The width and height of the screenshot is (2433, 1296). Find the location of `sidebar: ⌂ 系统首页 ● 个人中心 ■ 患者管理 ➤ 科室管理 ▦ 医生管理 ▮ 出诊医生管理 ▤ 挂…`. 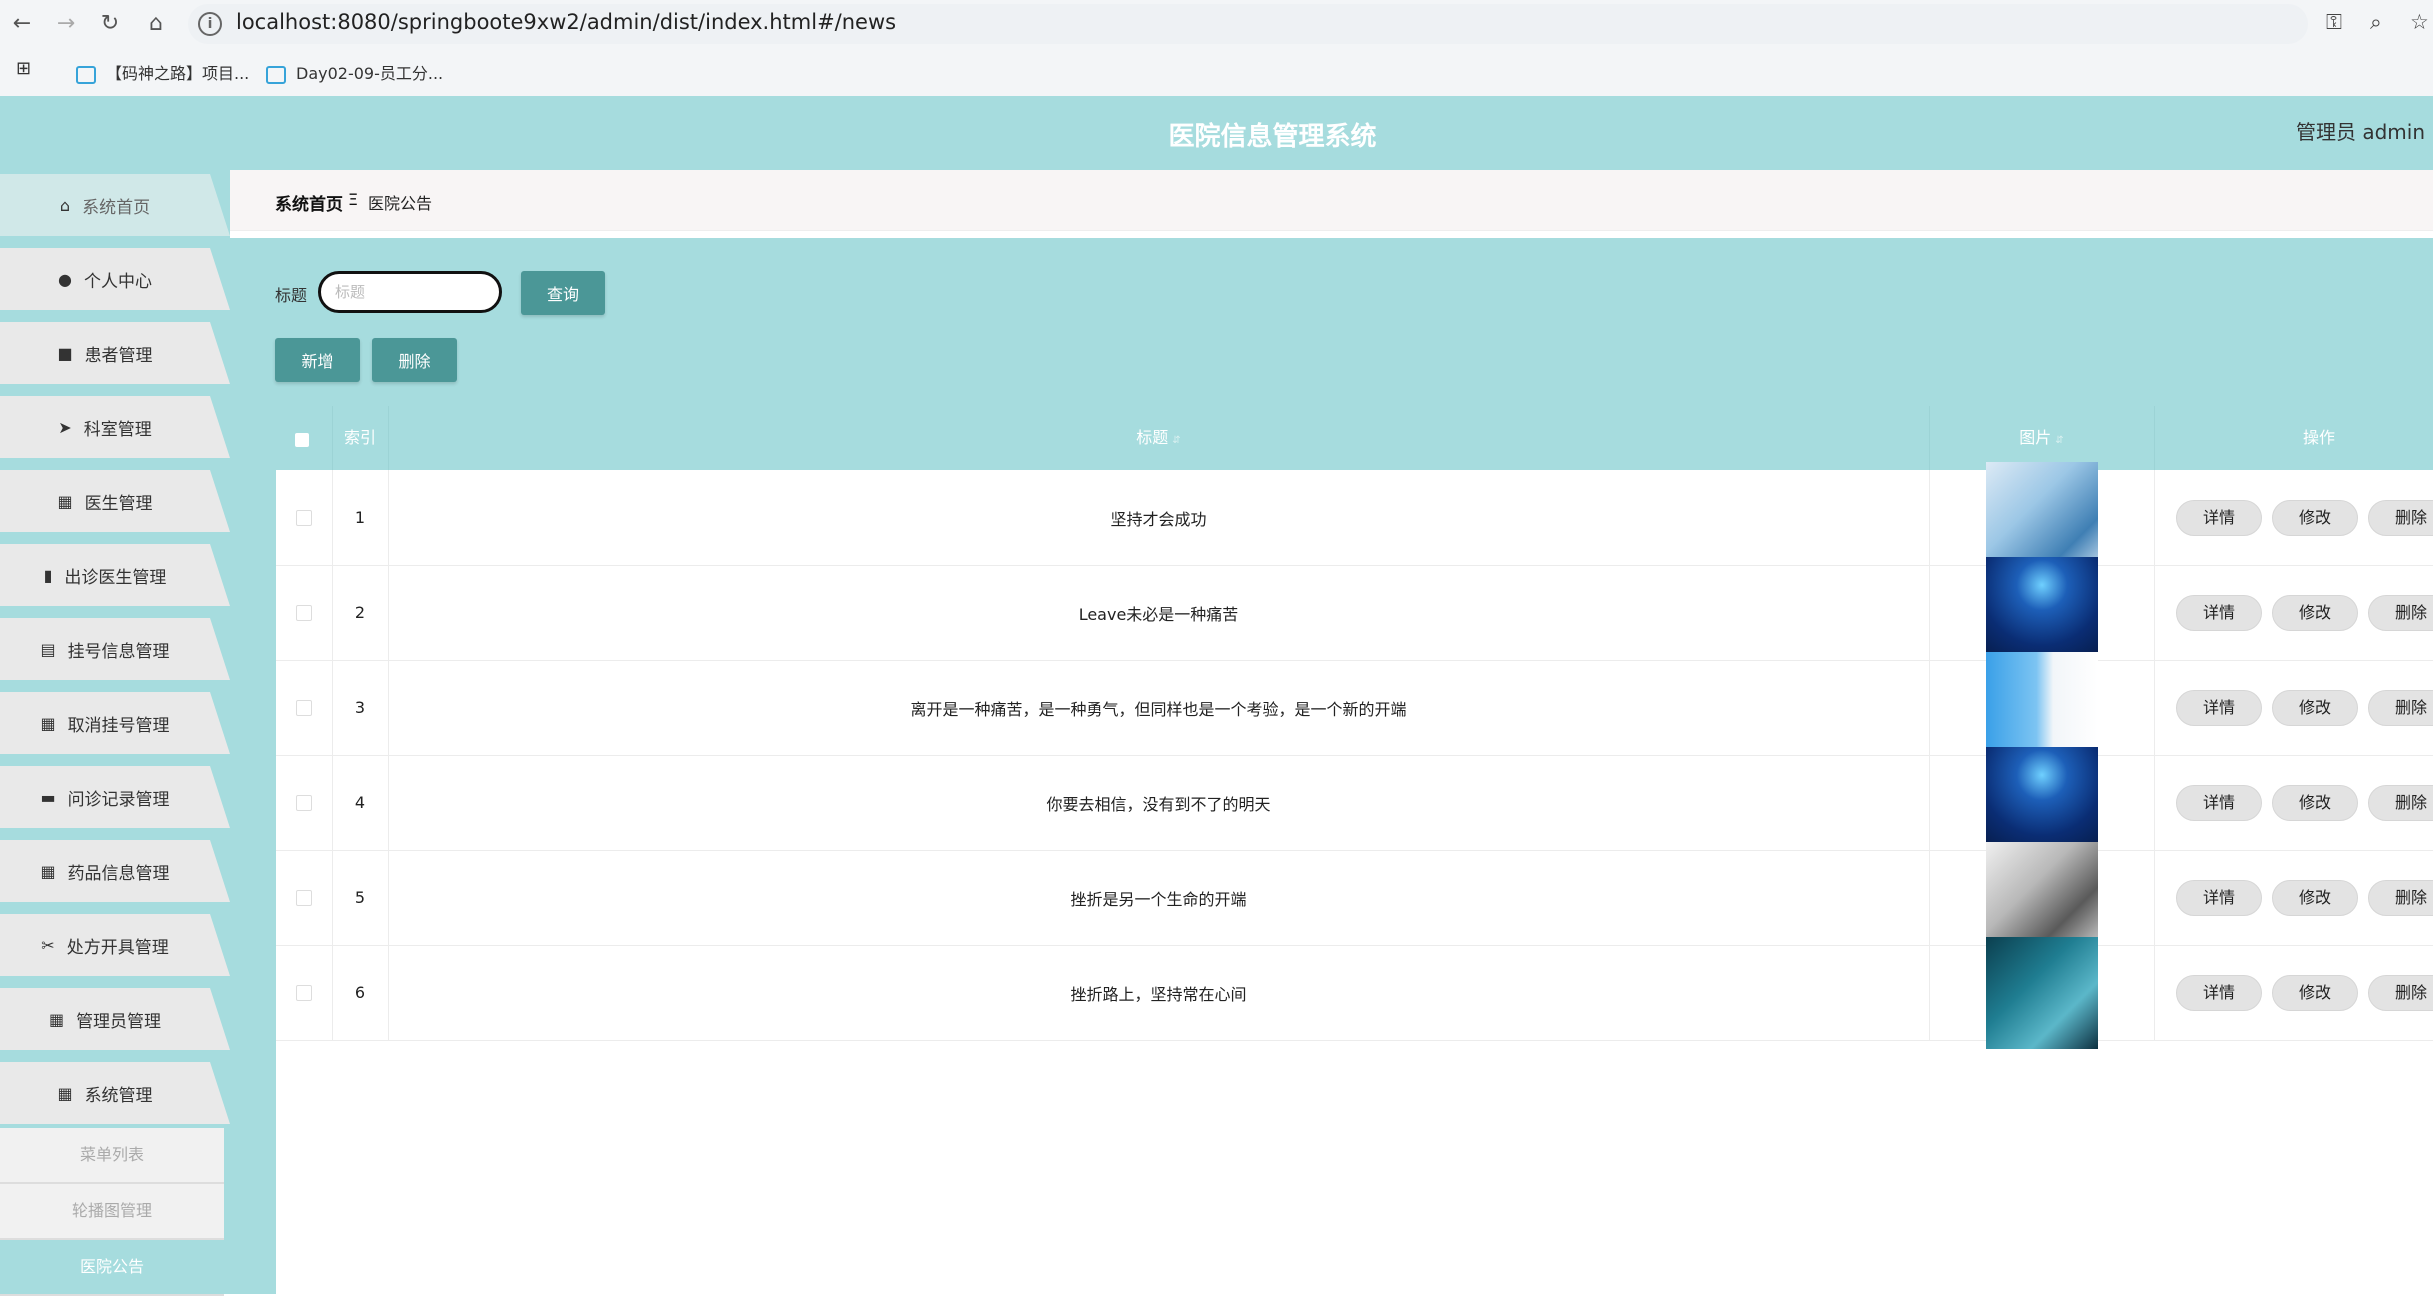

sidebar: ⌂ 系统首页 ● 个人中心 ■ 患者管理 ➤ 科室管理 ▦ 医生管理 ▮ 出诊医生管理 ▤ 挂… is located at coordinates (115, 733).